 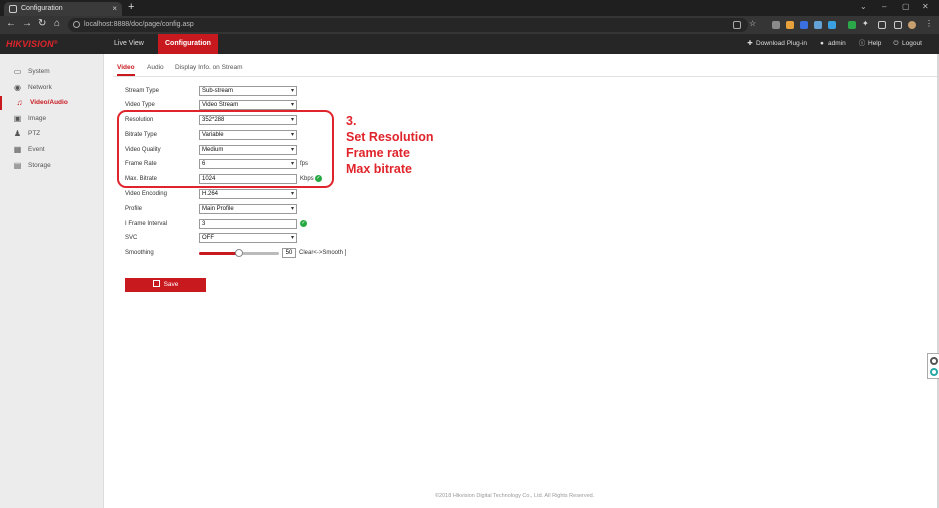 I want to click on globe-icon: ◉, so click(x=17, y=87).